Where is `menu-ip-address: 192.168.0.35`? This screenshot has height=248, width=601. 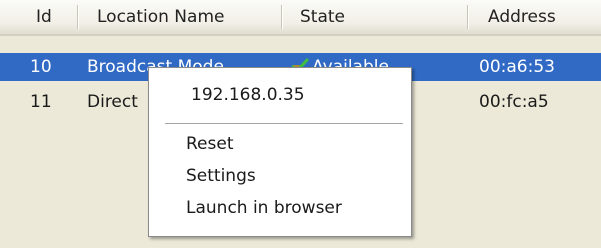 menu-ip-address: 192.168.0.35 is located at coordinates (248, 95).